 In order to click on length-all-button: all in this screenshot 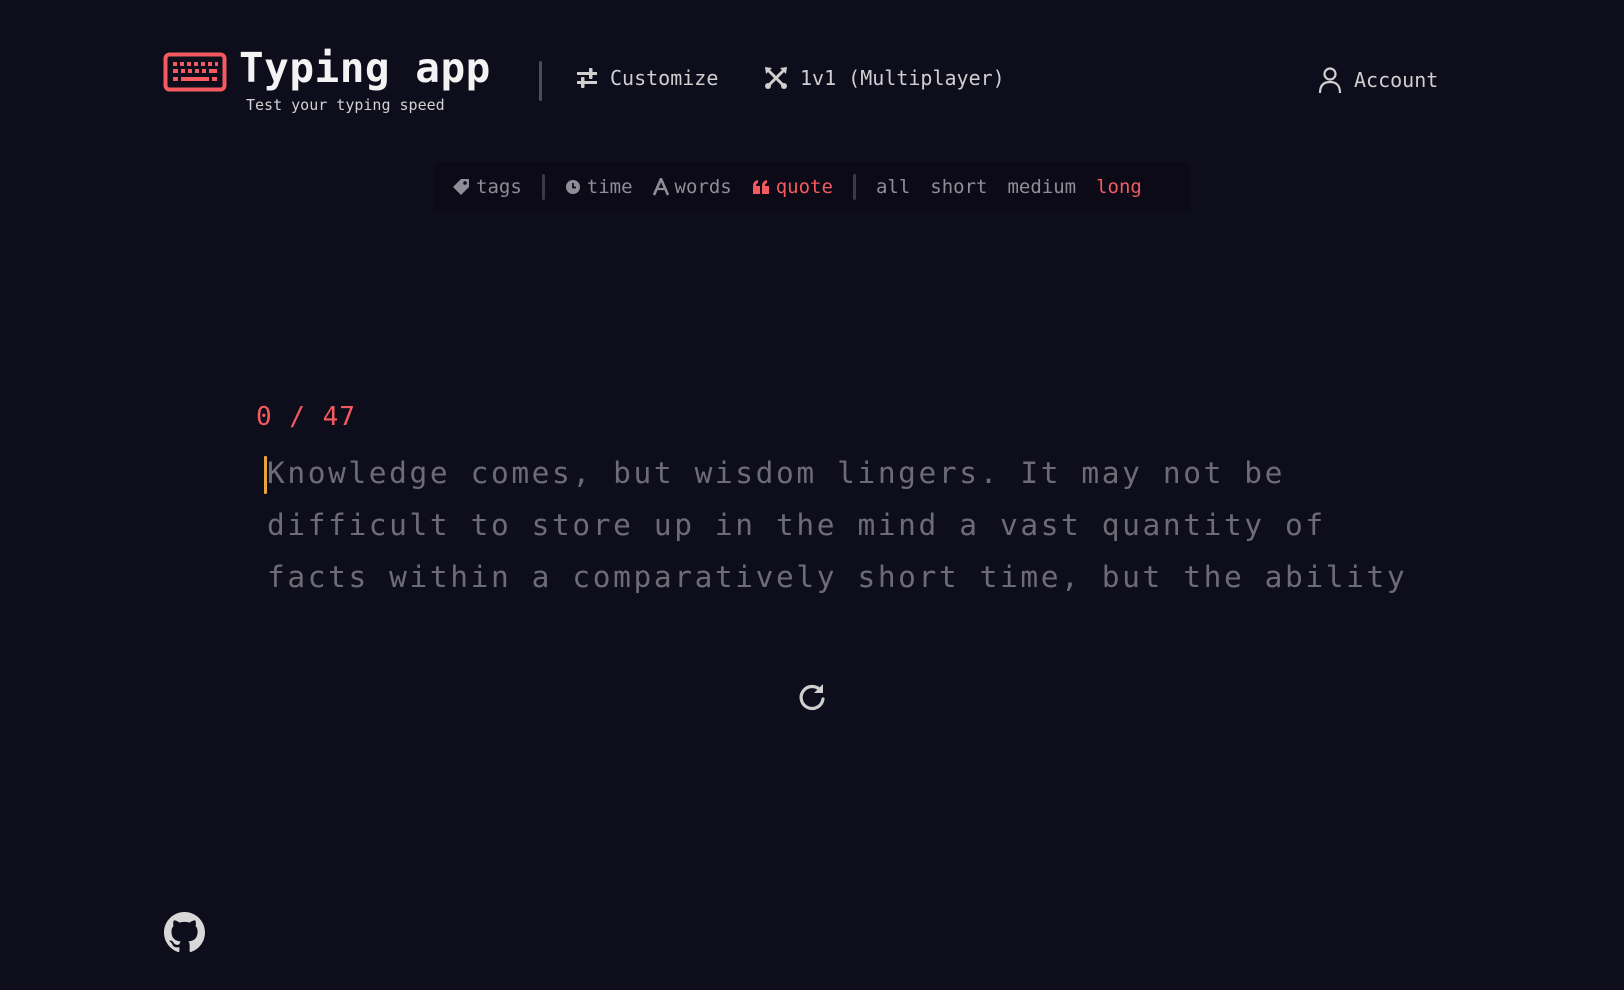, I will do `click(893, 187)`.